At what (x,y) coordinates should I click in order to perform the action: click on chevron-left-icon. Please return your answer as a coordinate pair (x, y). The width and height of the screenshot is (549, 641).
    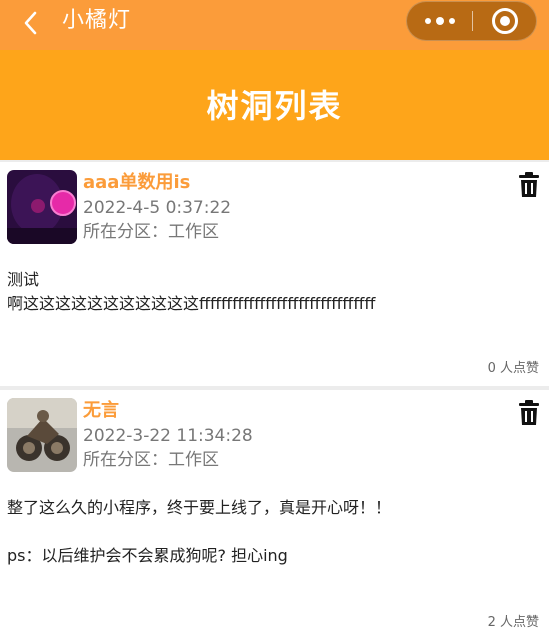
    Looking at the image, I should click on (32, 23).